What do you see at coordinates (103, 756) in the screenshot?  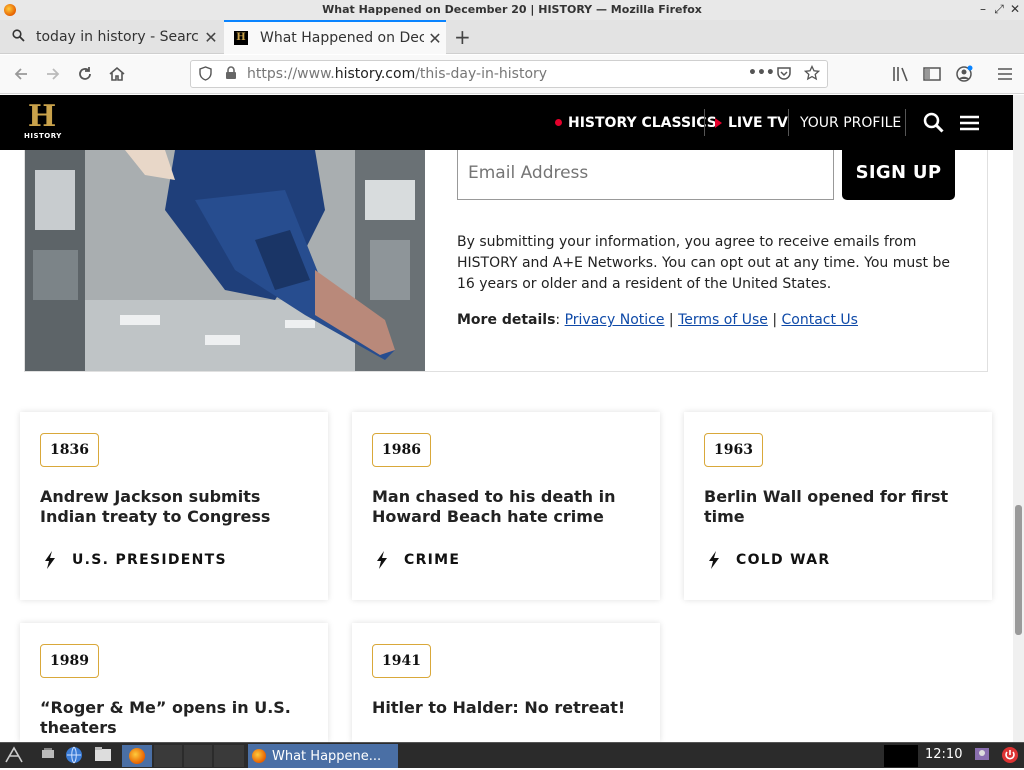 I see `file-manager-icon` at bounding box center [103, 756].